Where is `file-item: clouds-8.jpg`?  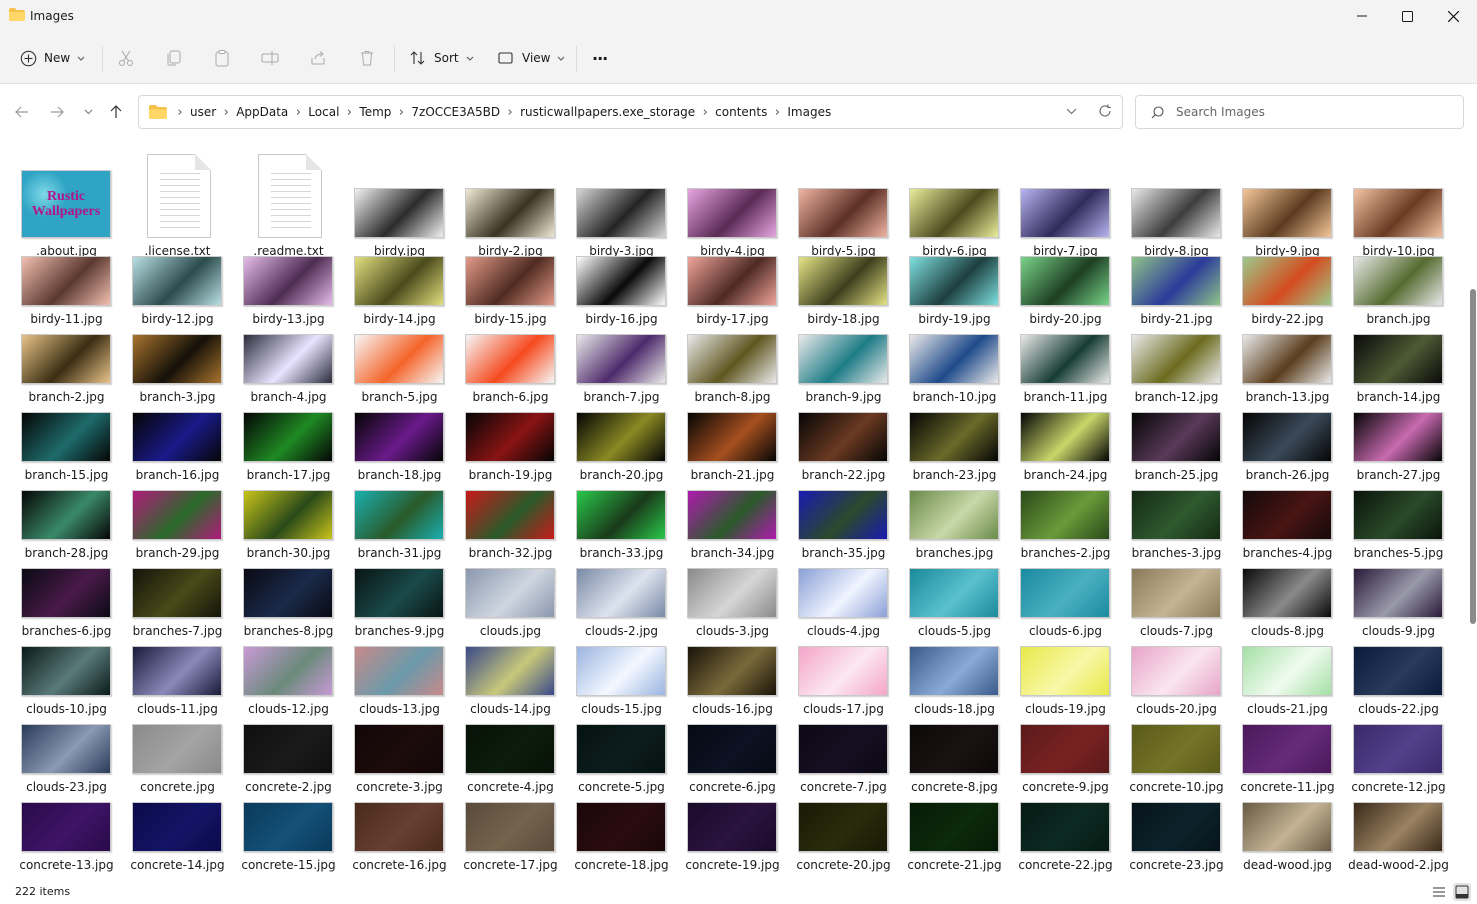 file-item: clouds-8.jpg is located at coordinates (1287, 607).